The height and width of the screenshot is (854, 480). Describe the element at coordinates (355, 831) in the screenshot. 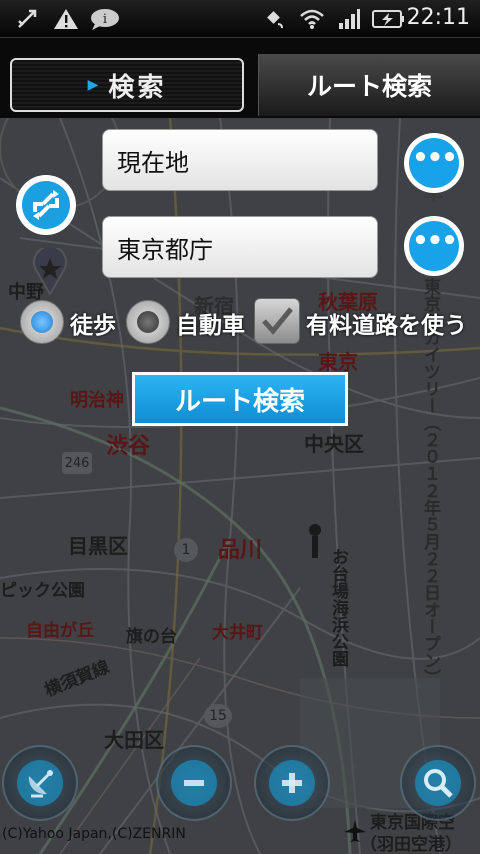

I see `airport-icon` at that location.